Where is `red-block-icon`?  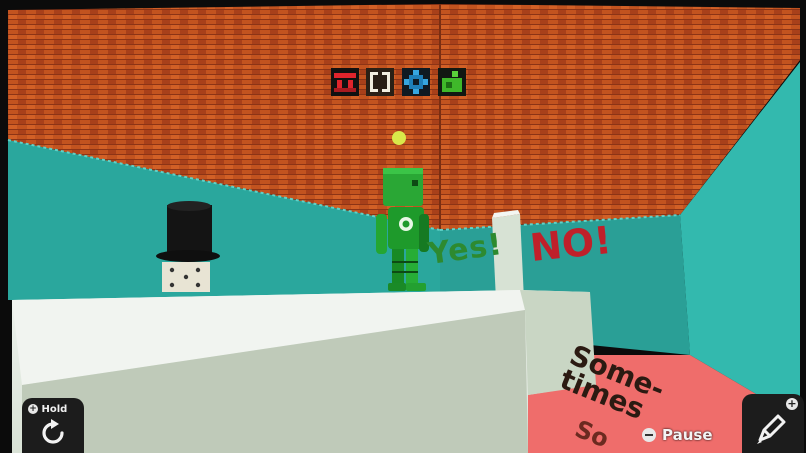 red-block-icon is located at coordinates (345, 82).